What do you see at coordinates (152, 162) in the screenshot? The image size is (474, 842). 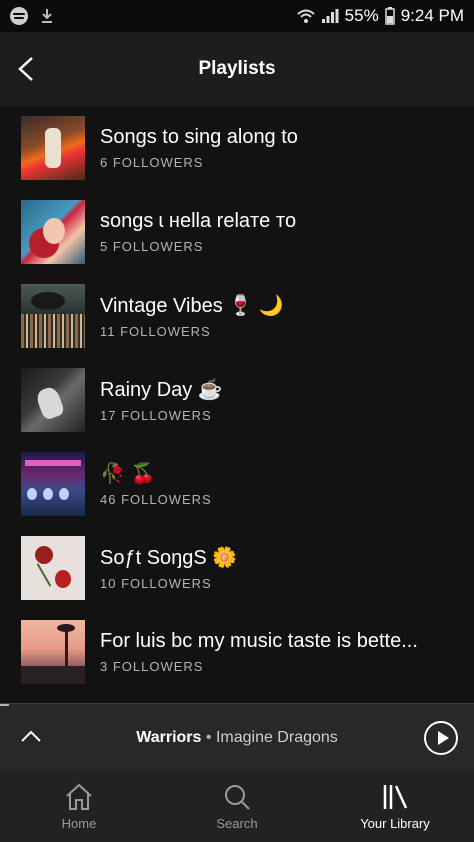 I see `playlist-followers: 6 FOLLOWERS` at bounding box center [152, 162].